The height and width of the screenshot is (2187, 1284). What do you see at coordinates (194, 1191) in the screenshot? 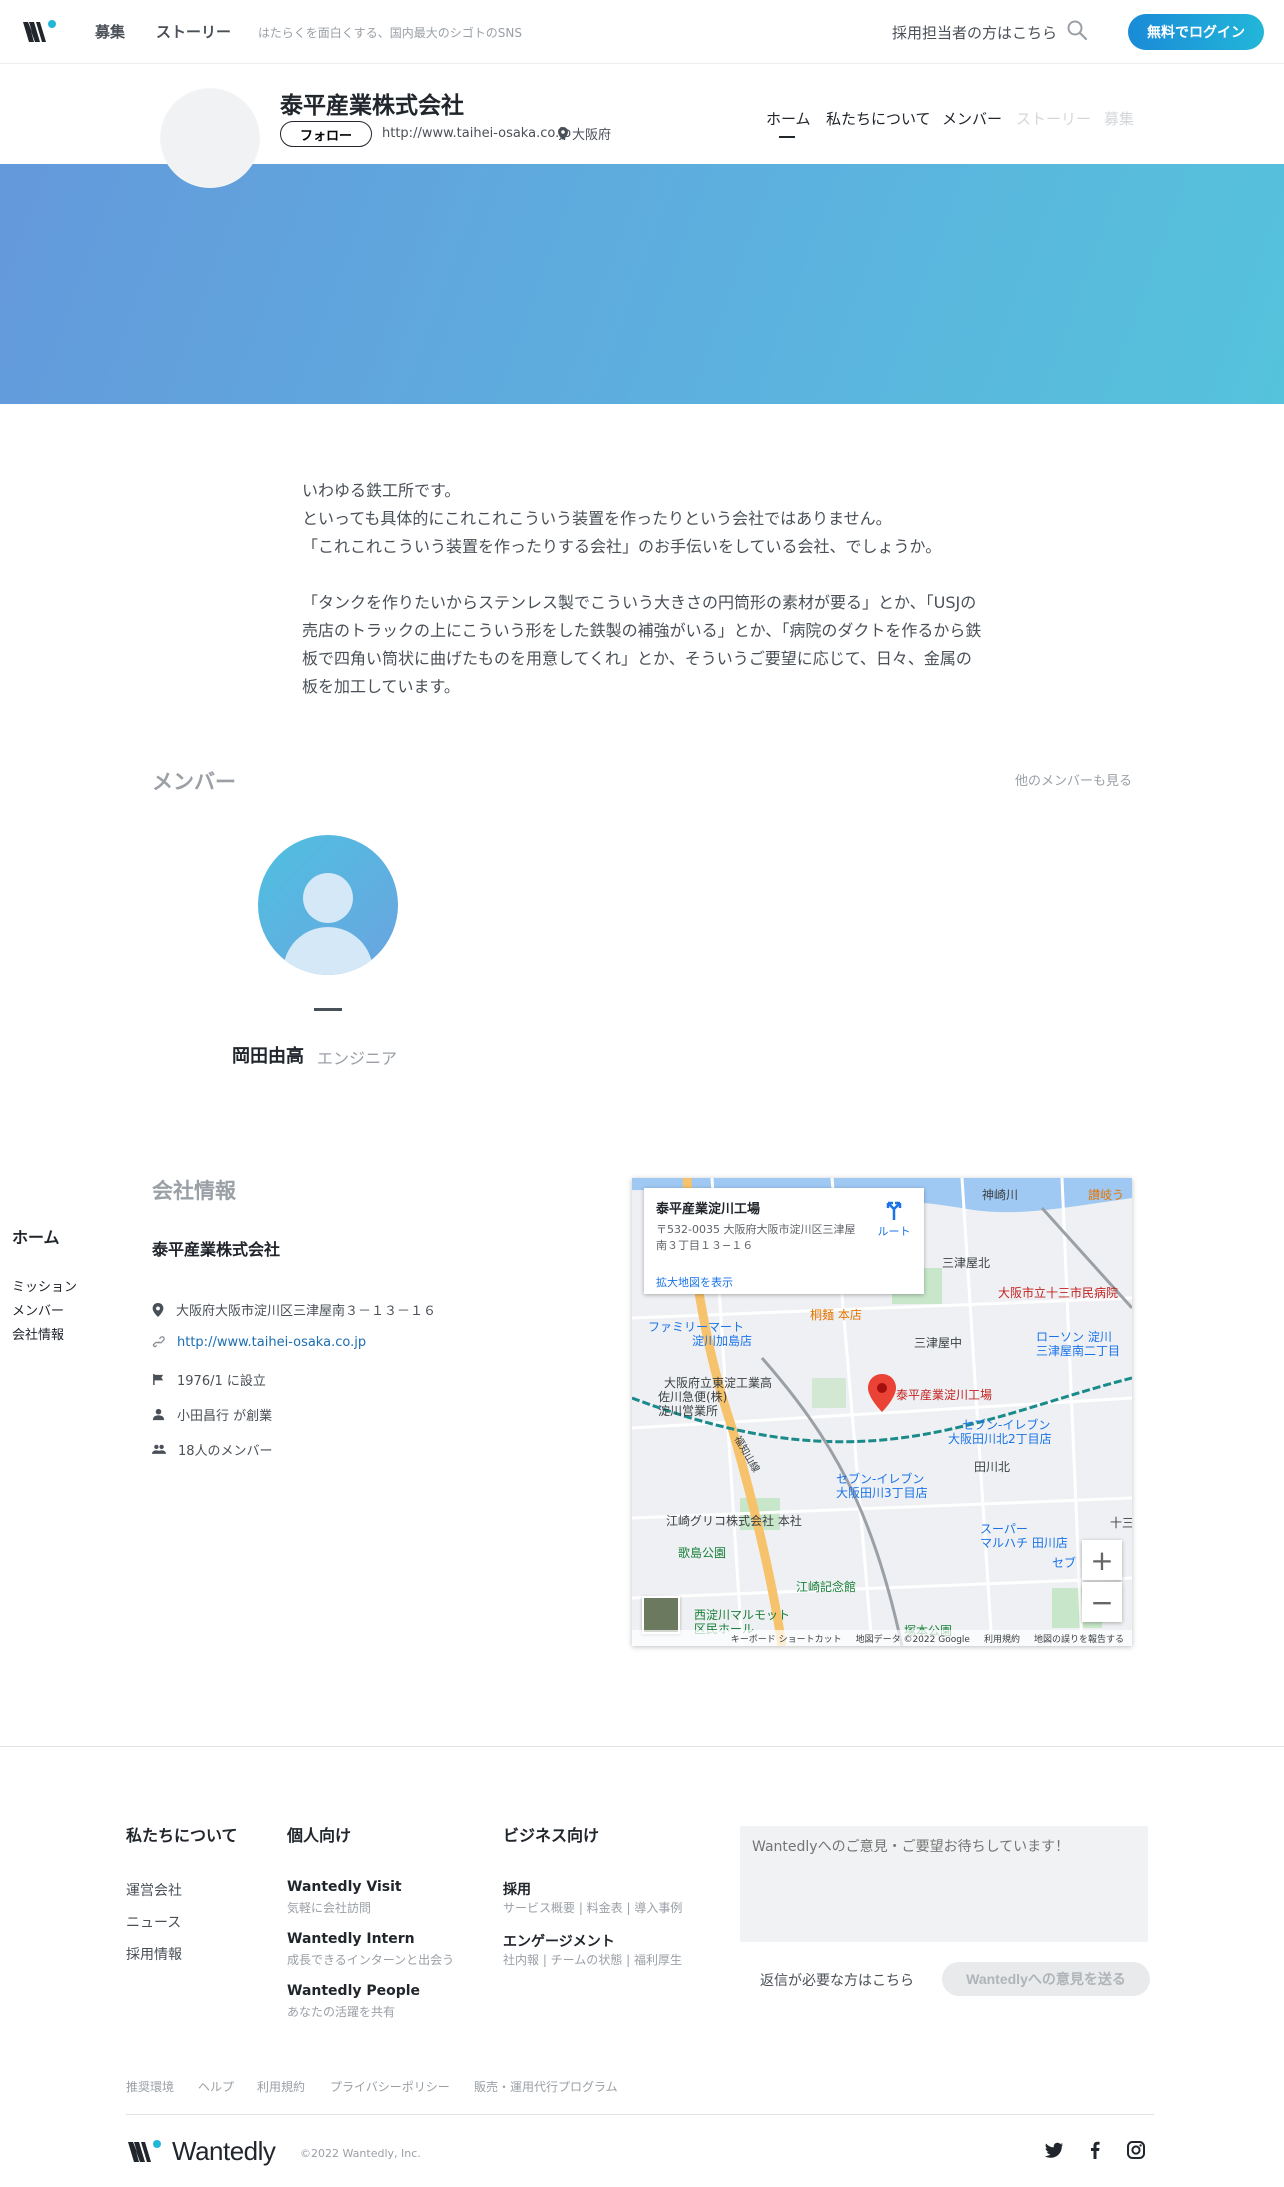
I see `company-info-title: 会社情報` at bounding box center [194, 1191].